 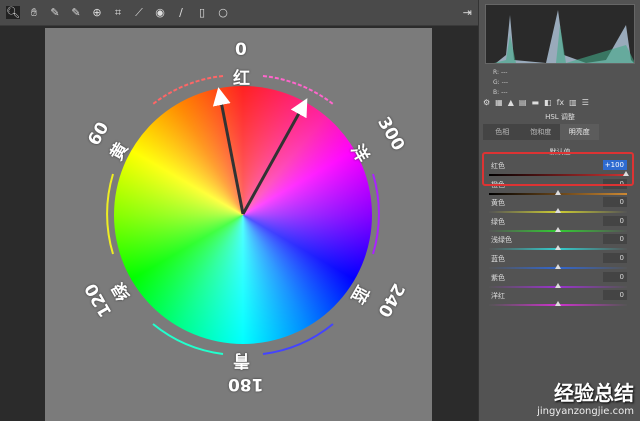 What do you see at coordinates (241, 360) in the screenshot?
I see `label-cyan: 青` at bounding box center [241, 360].